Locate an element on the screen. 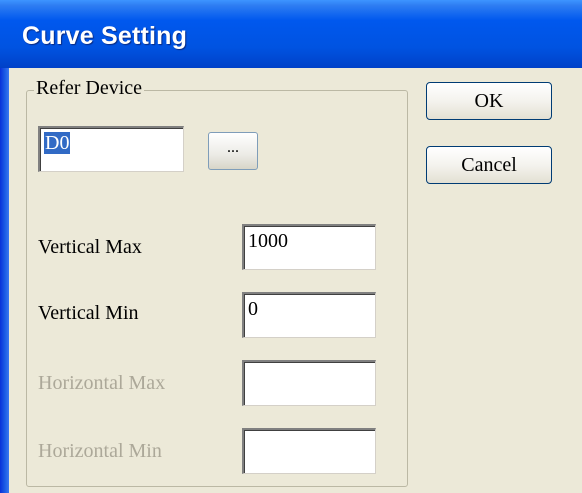  ok-button: OK is located at coordinates (489, 101).